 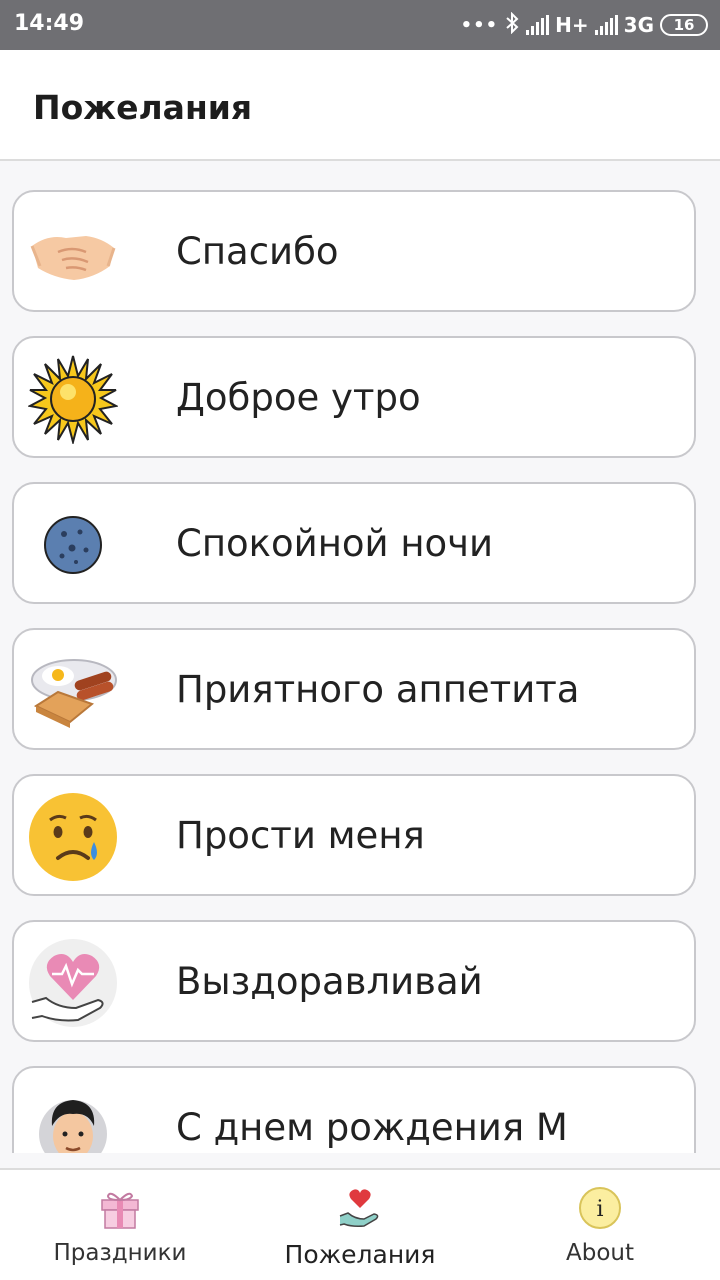 I want to click on nav-item-about: i About, so click(x=600, y=1225).